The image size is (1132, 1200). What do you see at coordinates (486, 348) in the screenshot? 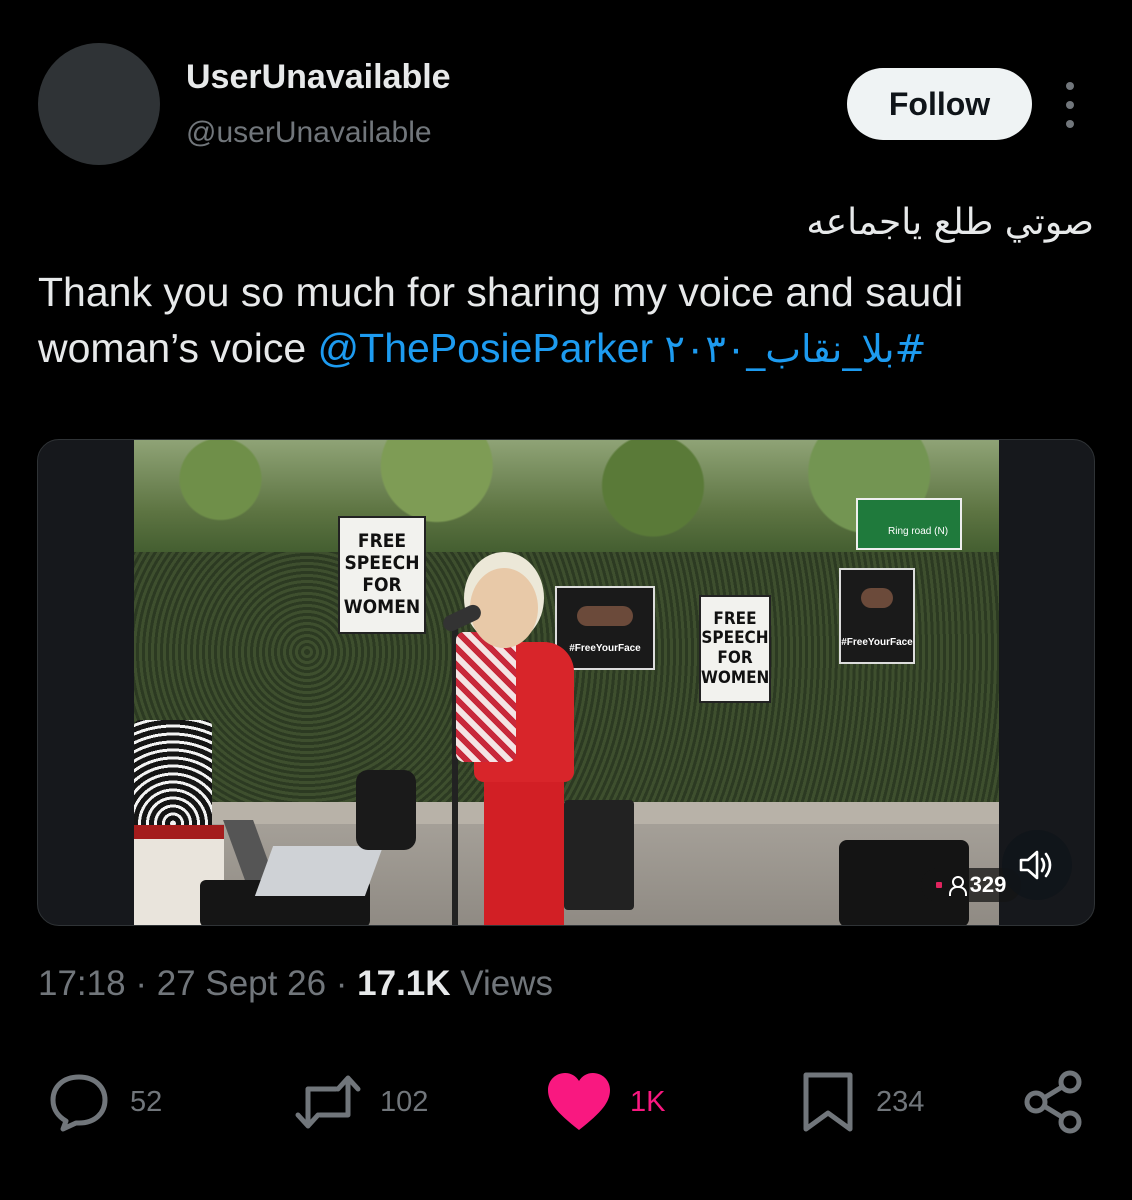
I see `mention-link: @ThePosieParker` at bounding box center [486, 348].